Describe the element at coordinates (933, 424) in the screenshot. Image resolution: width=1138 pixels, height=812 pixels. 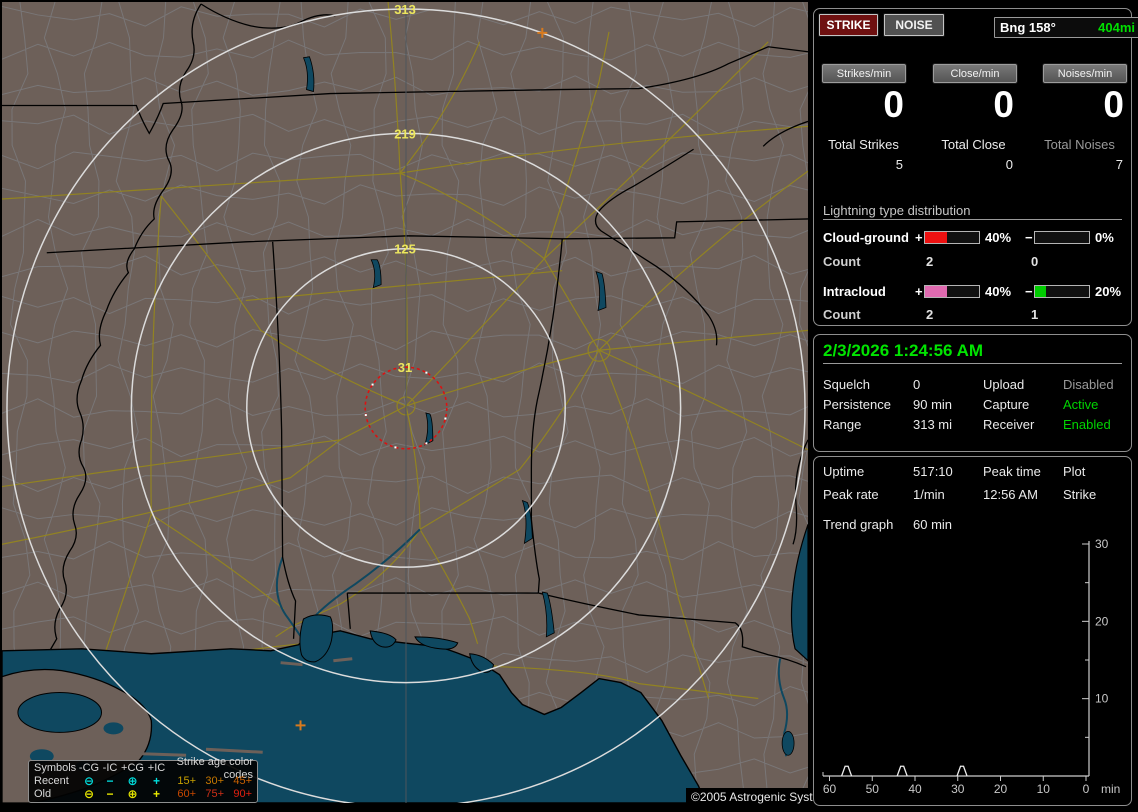
I see `range-value: 313 mi` at that location.